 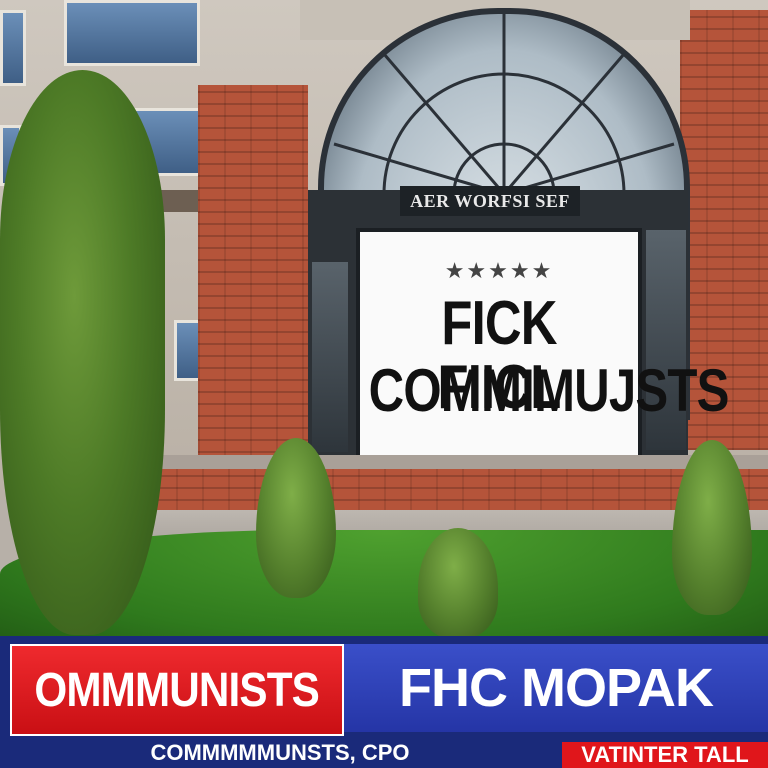 I want to click on shrub, so click(x=458, y=583).